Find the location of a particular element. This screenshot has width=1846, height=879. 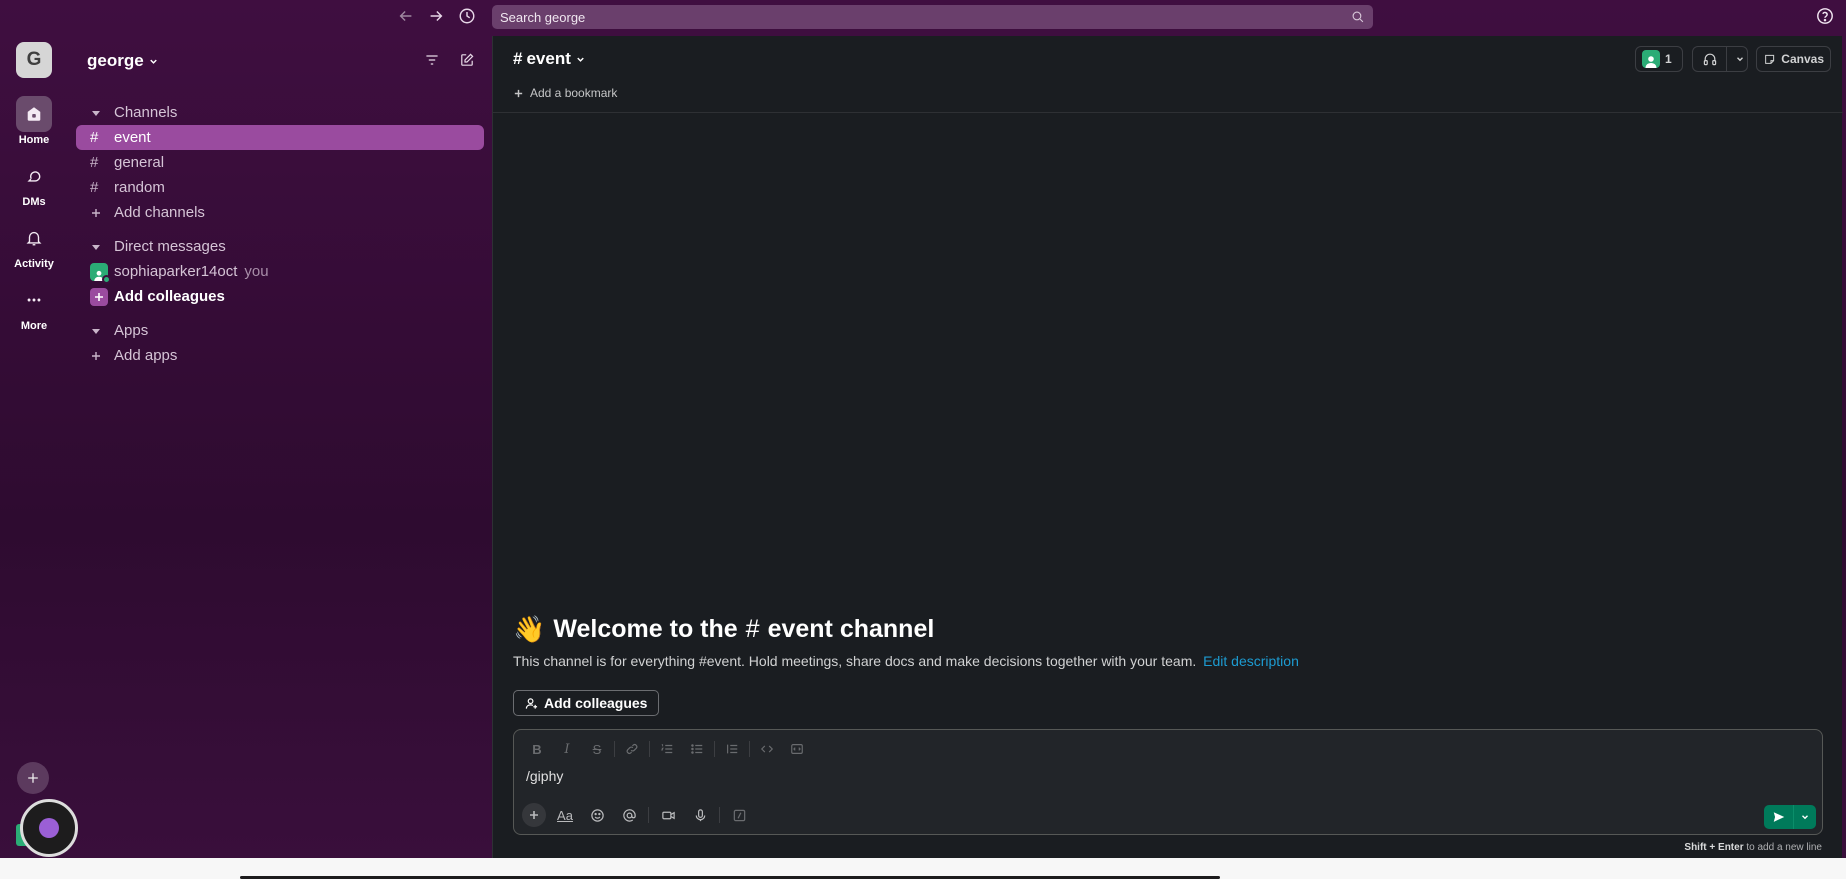

channel-title: event is located at coordinates (548, 58).